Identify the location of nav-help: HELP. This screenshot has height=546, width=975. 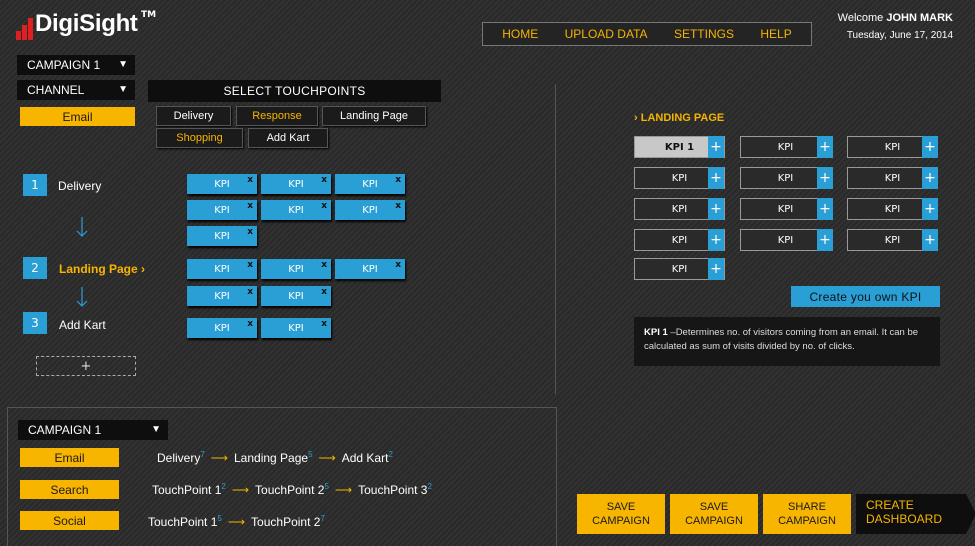
(775, 34).